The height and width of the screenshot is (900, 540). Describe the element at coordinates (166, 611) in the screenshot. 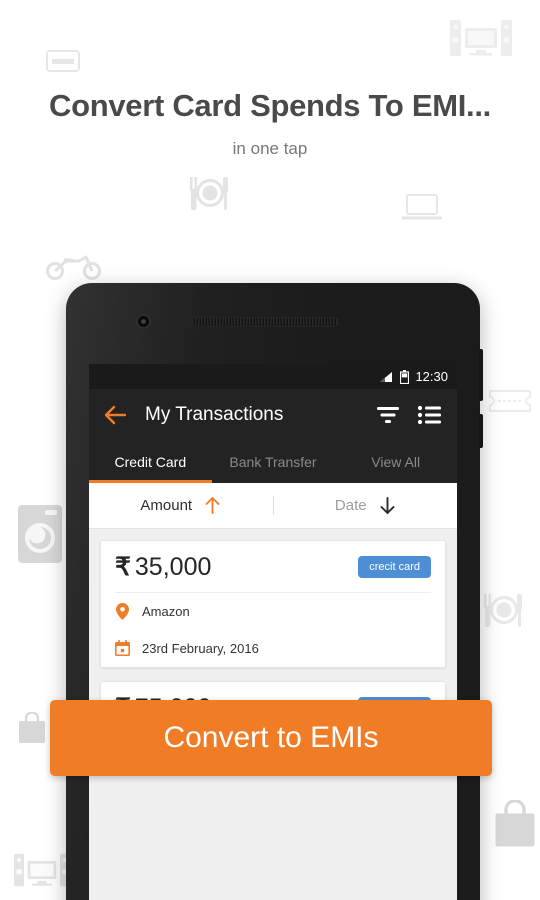

I see `merchant-name: Amazon` at that location.